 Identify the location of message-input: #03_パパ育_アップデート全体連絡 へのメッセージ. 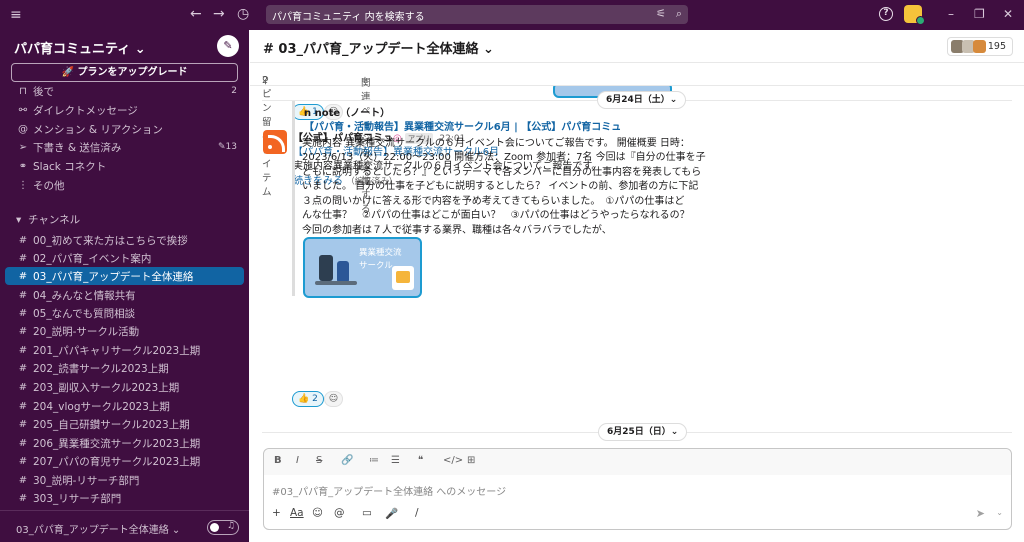
(389, 490).